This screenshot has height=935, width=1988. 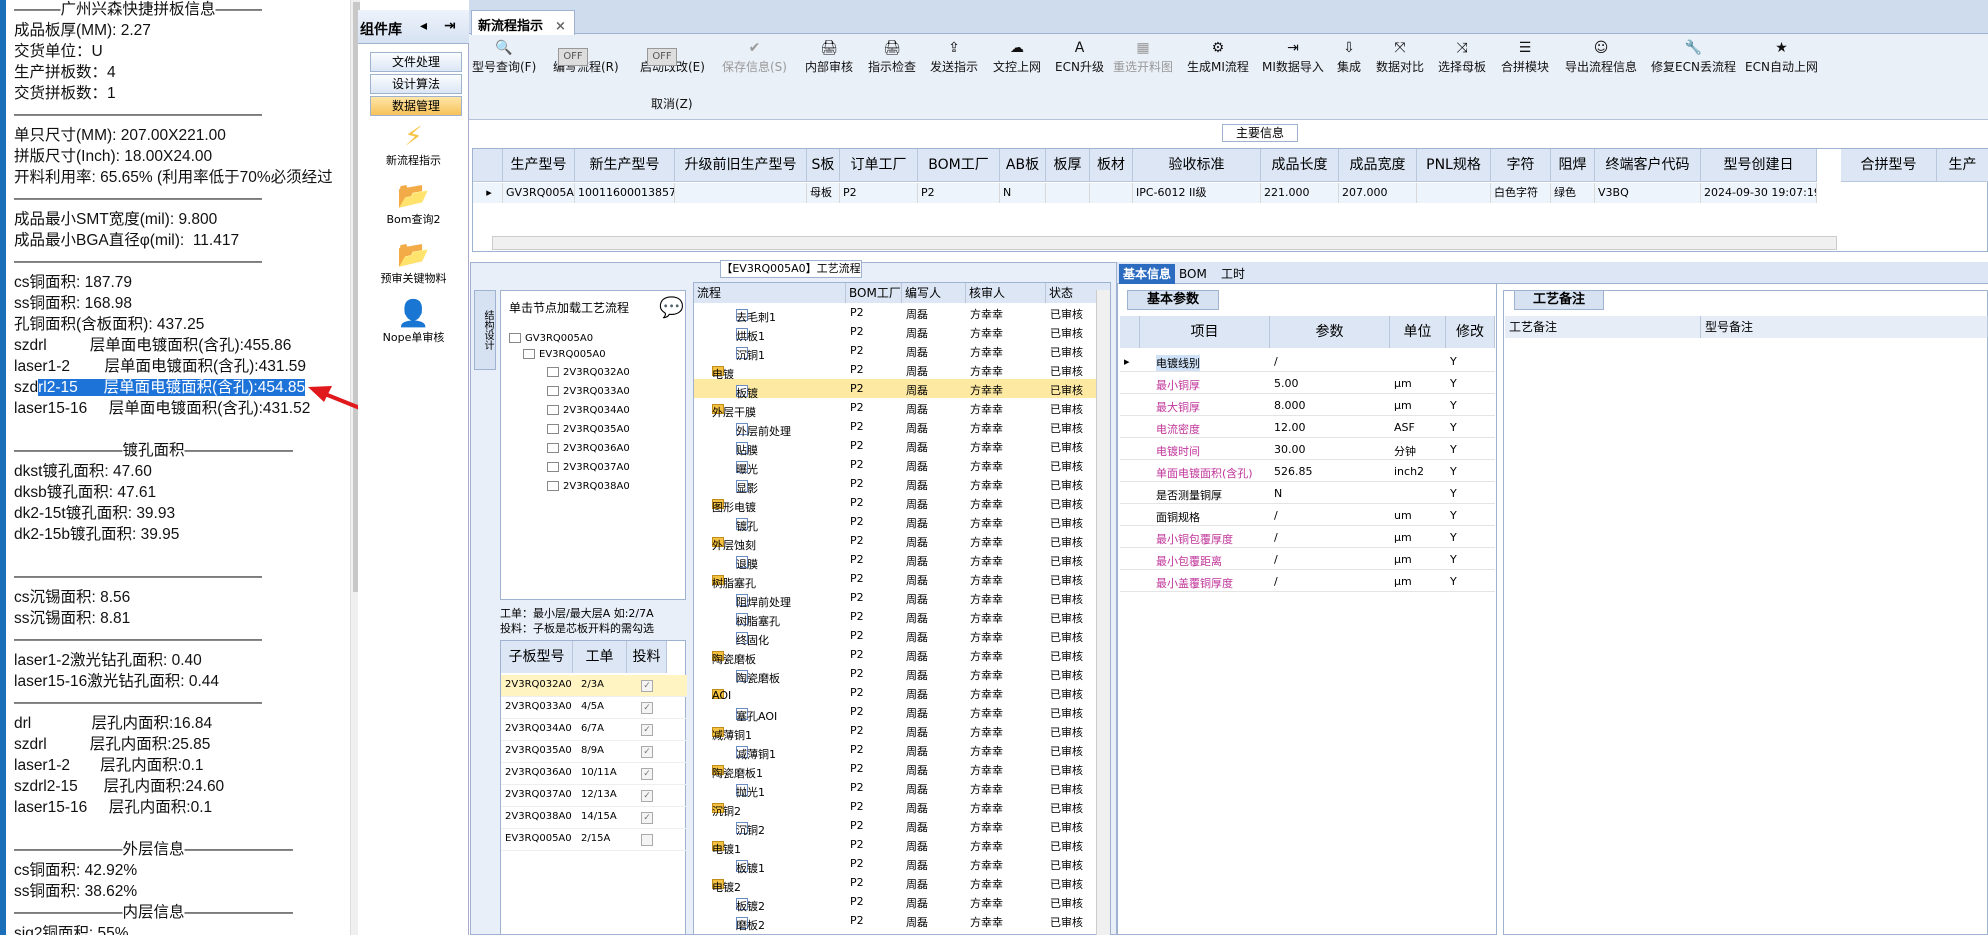 I want to click on basic-row: 单面电镀面积(含孔) 526.85 inch2 Y, so click(x=1307, y=471).